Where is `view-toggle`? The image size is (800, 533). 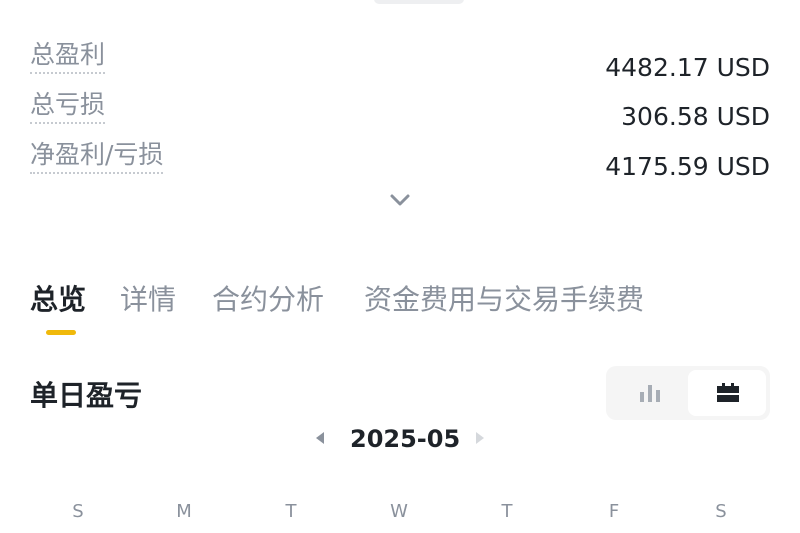 view-toggle is located at coordinates (688, 393).